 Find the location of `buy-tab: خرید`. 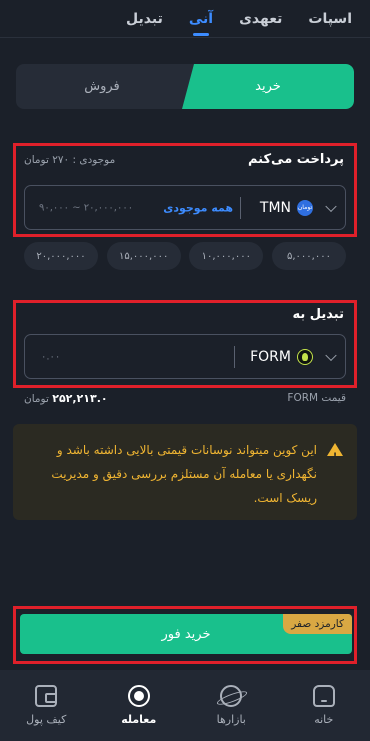

buy-tab: خرید is located at coordinates (268, 86).